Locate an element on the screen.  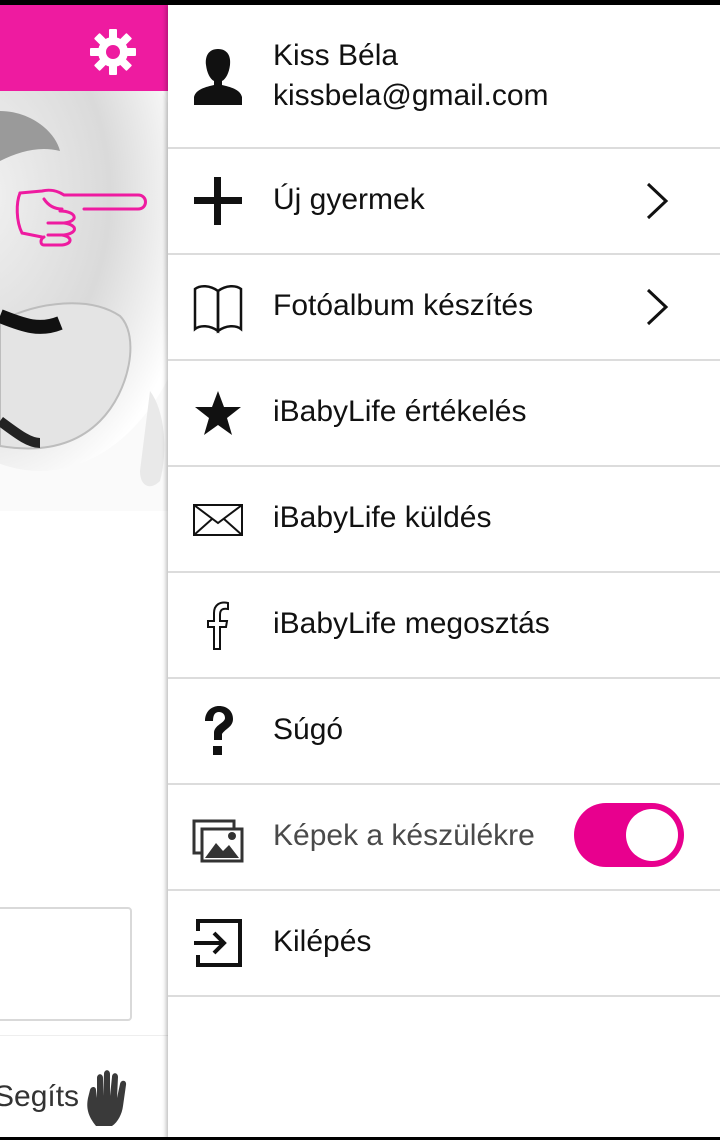
user-profile-header: Kiss Béla kissbela@gmail.com is located at coordinates (444, 77).